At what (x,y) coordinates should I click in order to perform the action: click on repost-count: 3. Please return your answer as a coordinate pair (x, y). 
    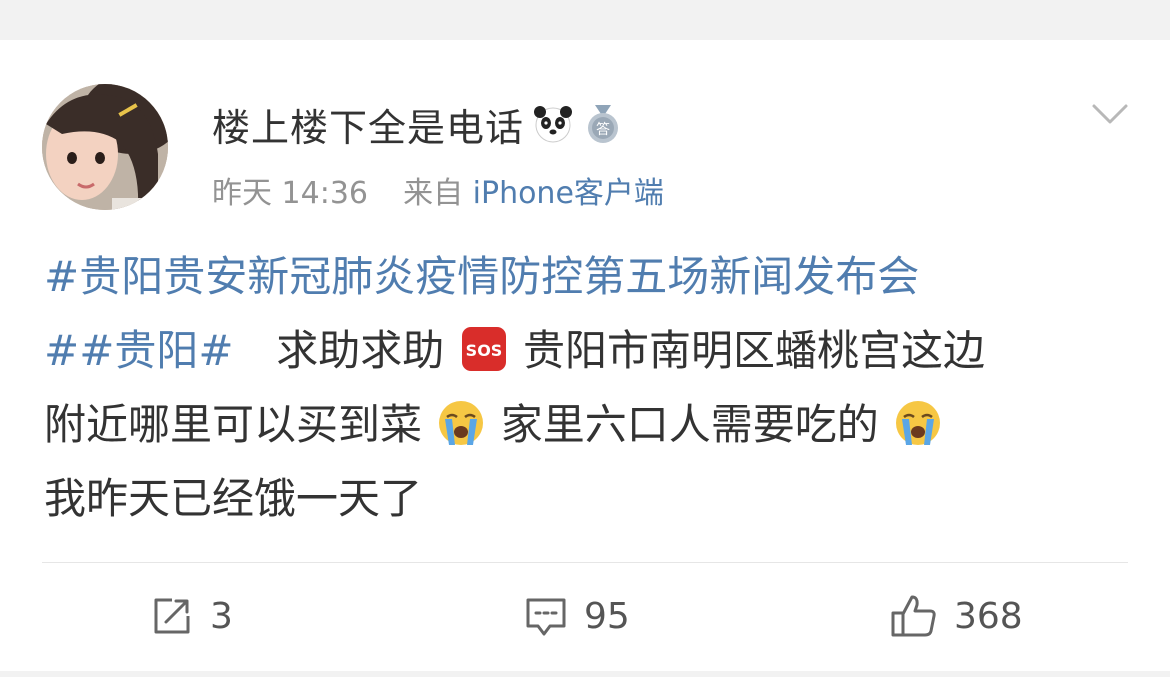
    Looking at the image, I should click on (221, 616).